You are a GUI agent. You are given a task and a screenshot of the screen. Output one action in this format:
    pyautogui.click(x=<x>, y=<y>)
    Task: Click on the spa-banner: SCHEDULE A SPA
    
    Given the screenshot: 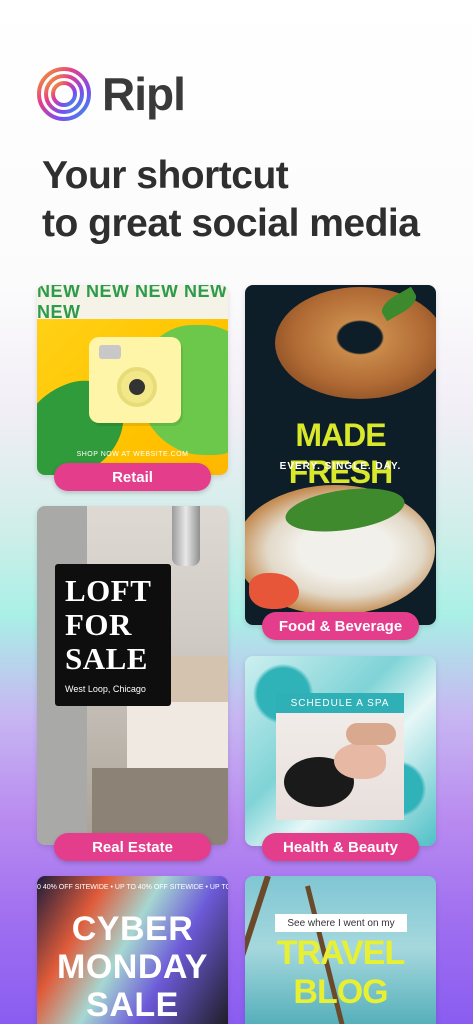 What is the action you would take?
    pyautogui.click(x=340, y=703)
    